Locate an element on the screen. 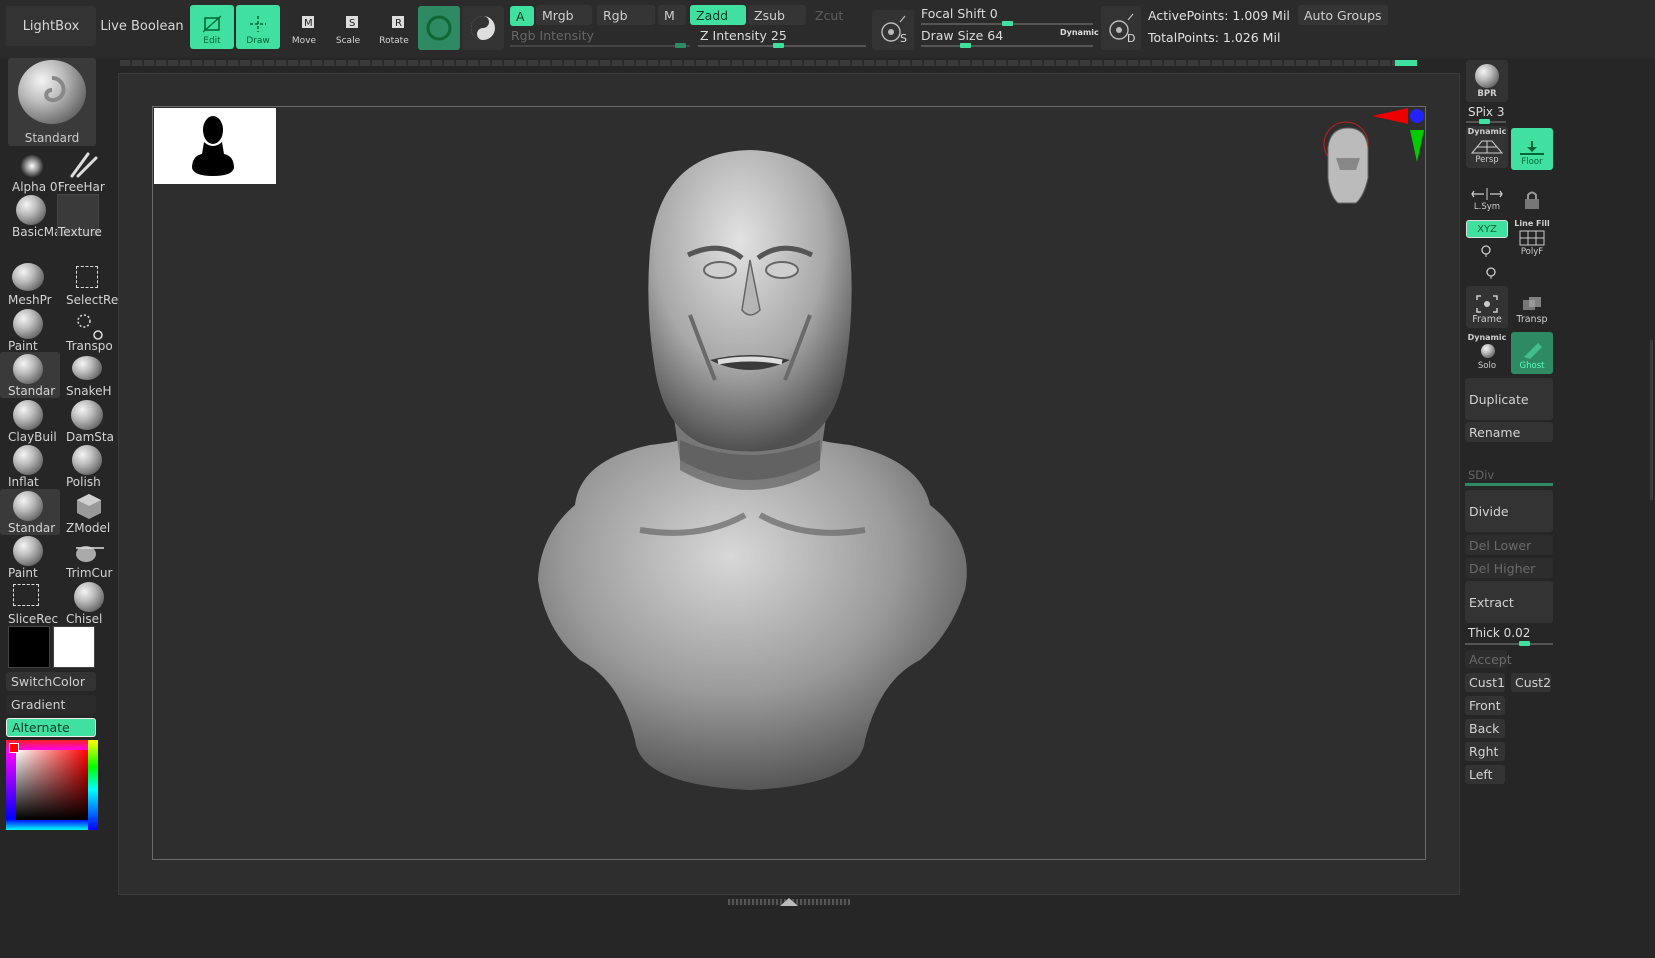 This screenshot has height=958, width=1655. ghost-button: Ghost is located at coordinates (1532, 353).